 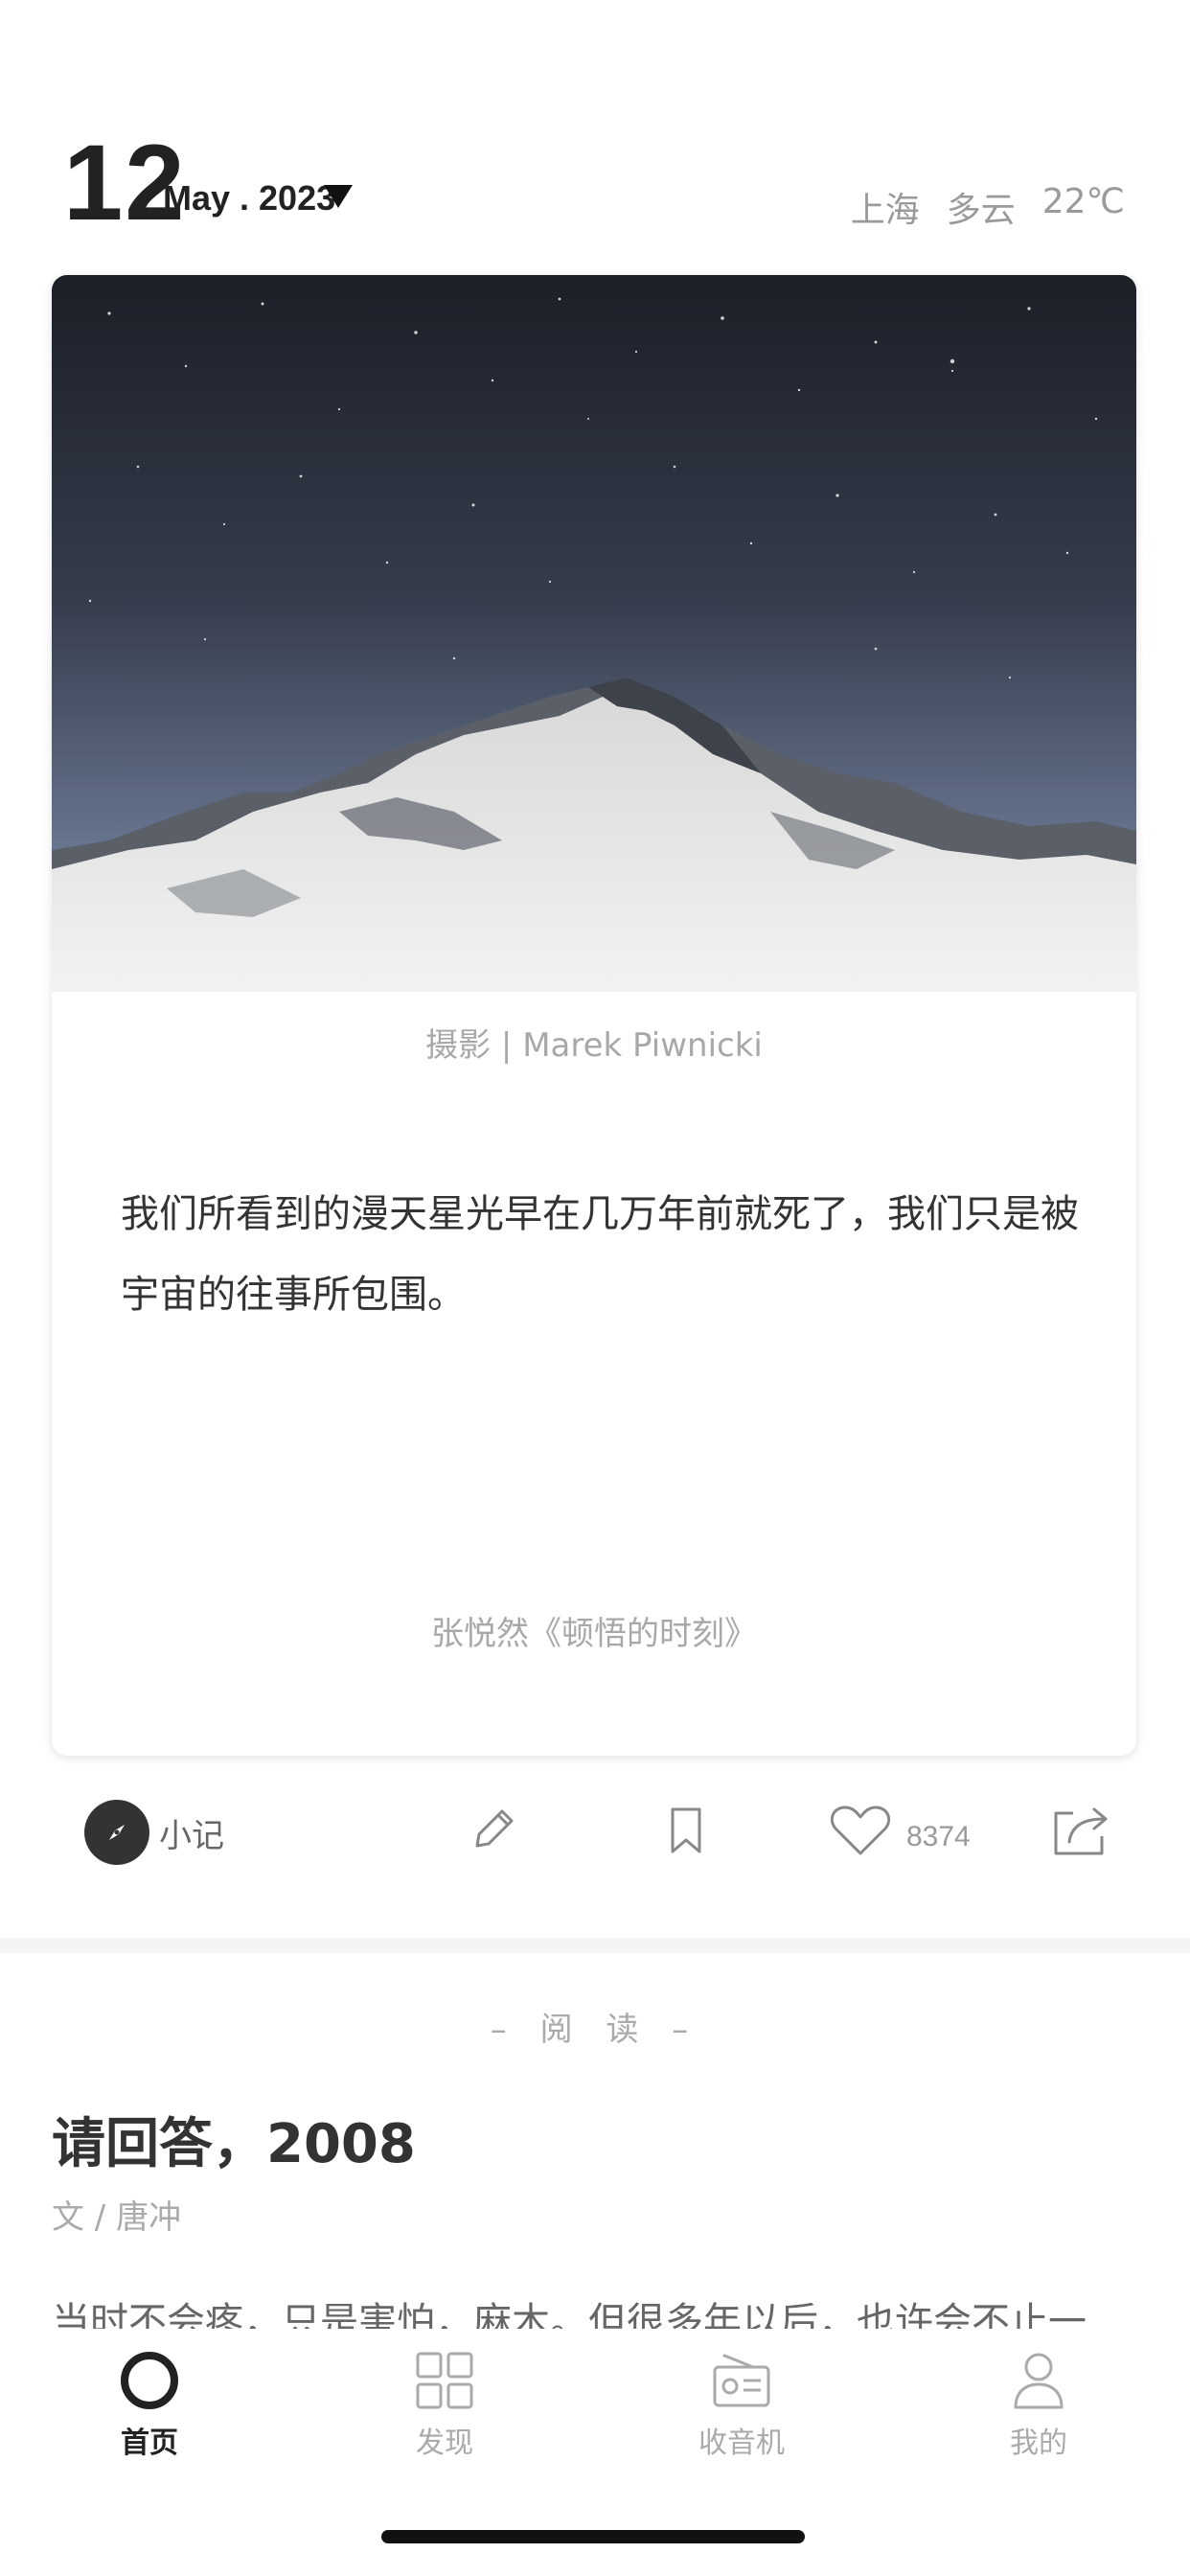 What do you see at coordinates (249, 198) in the screenshot?
I see `date-month-year: May . 2023` at bounding box center [249, 198].